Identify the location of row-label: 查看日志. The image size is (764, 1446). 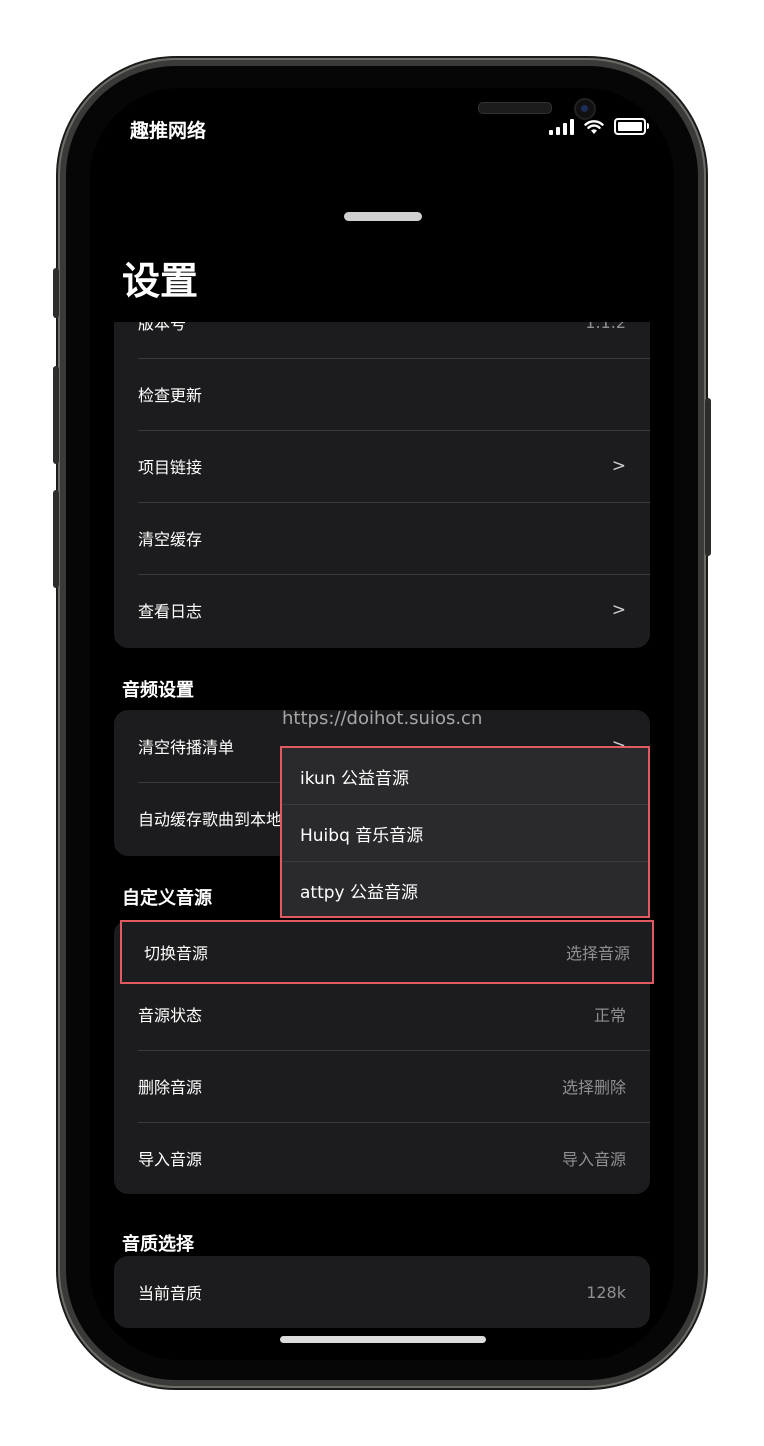
(170, 611).